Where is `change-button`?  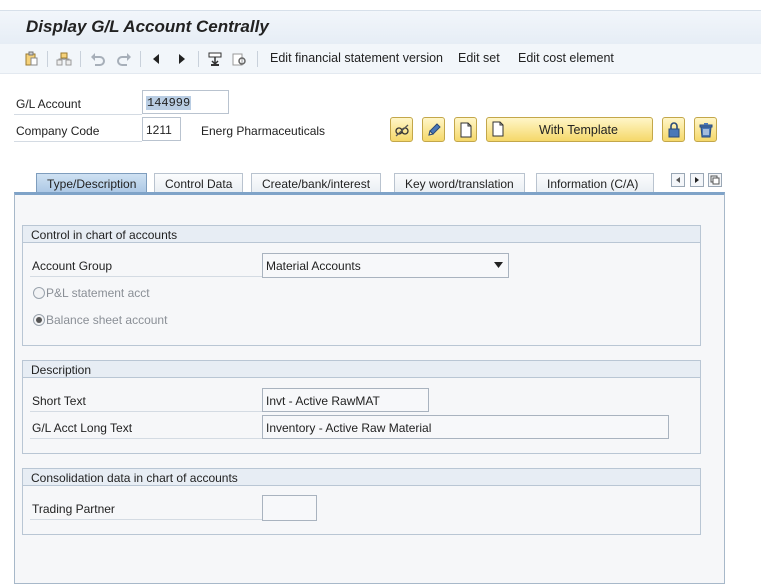 change-button is located at coordinates (433, 129).